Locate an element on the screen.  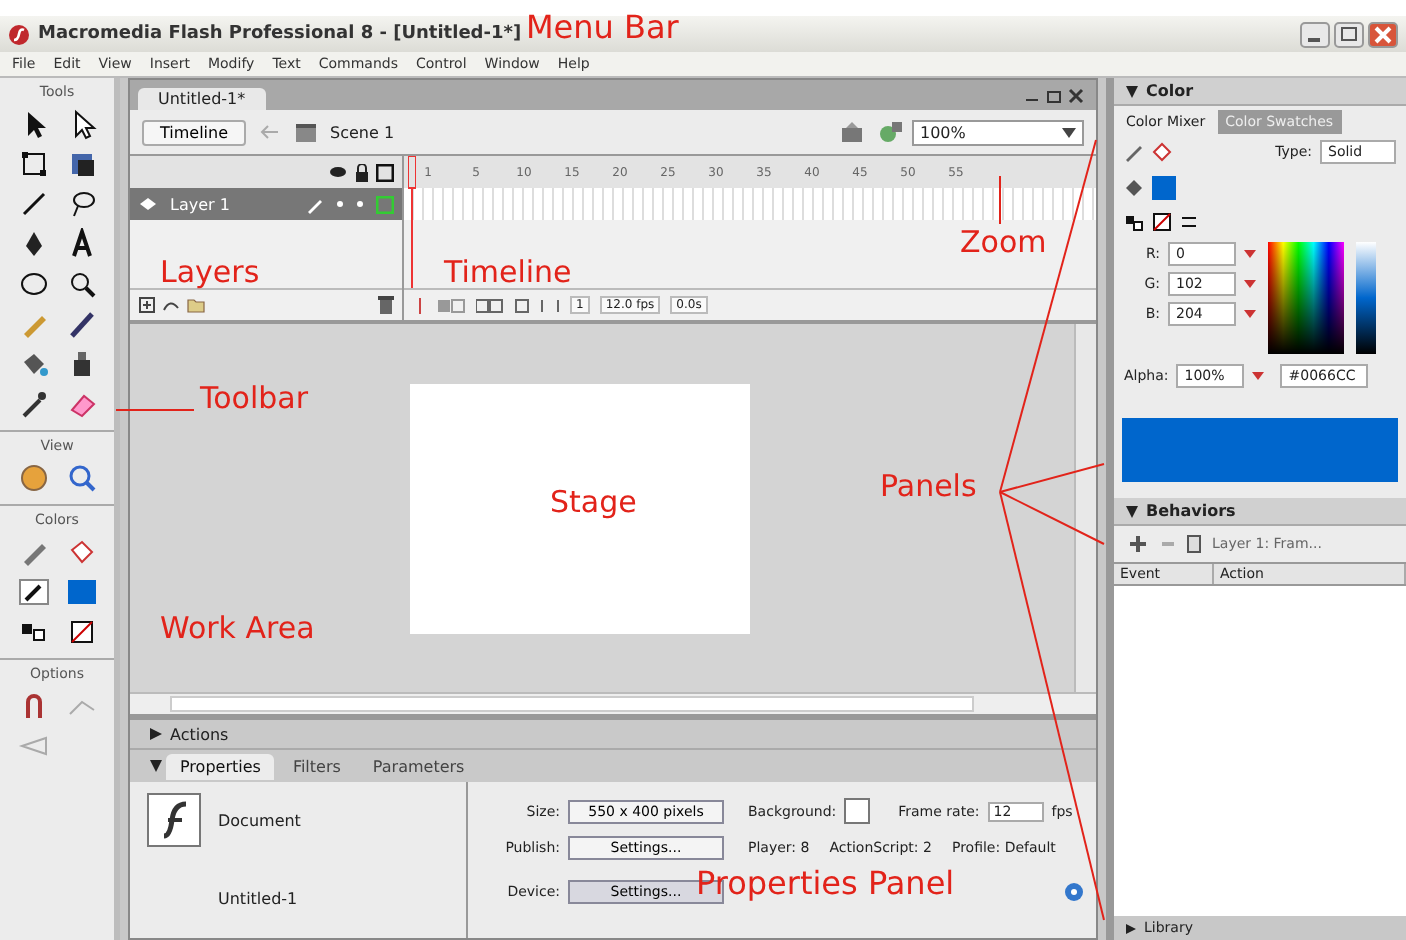
layer-row: Layer 1 is located at coordinates (266, 204).